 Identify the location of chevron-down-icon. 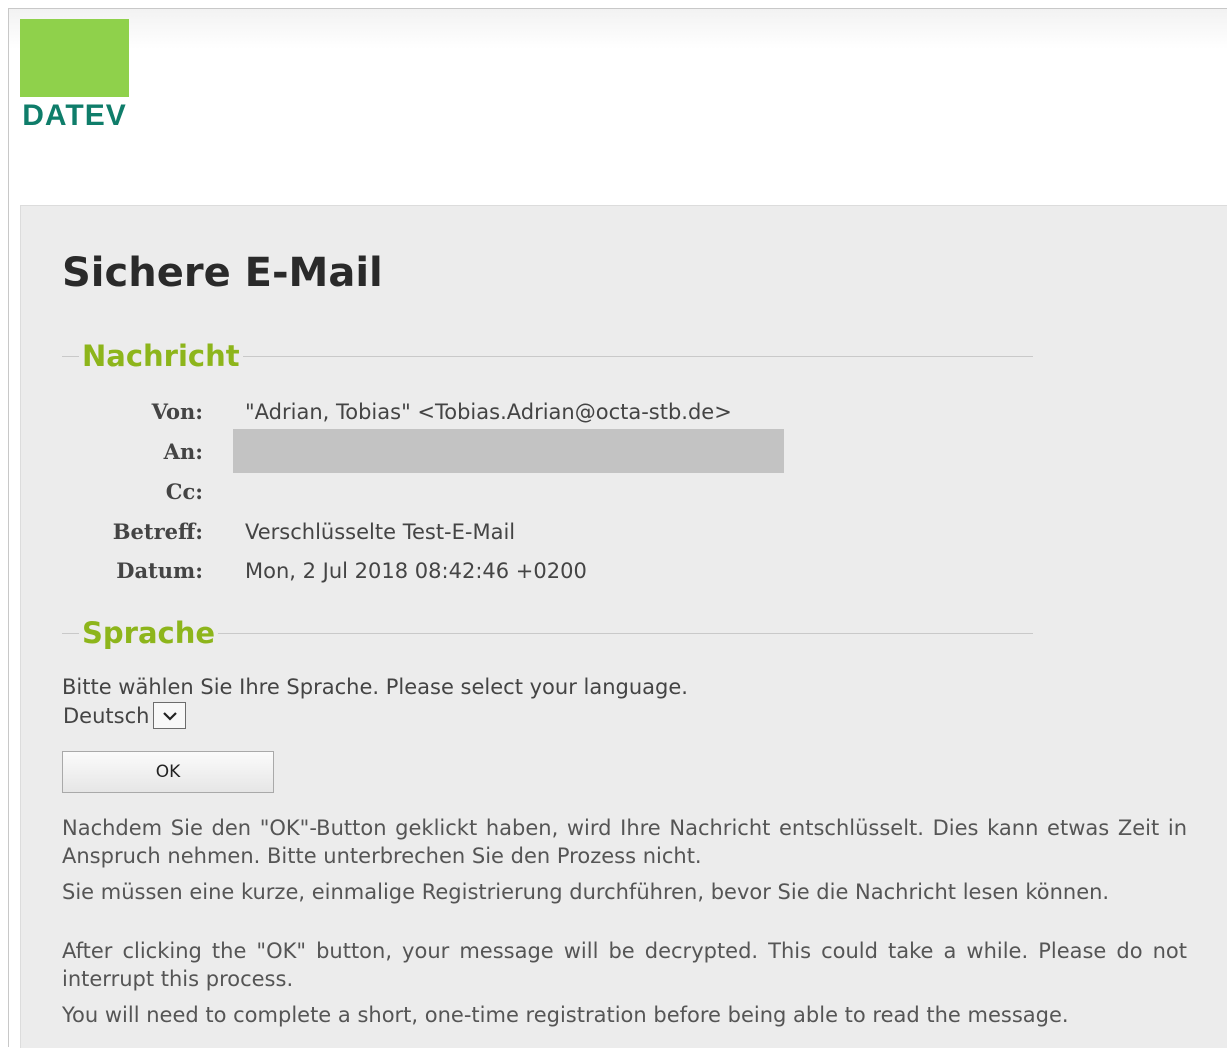
(170, 715).